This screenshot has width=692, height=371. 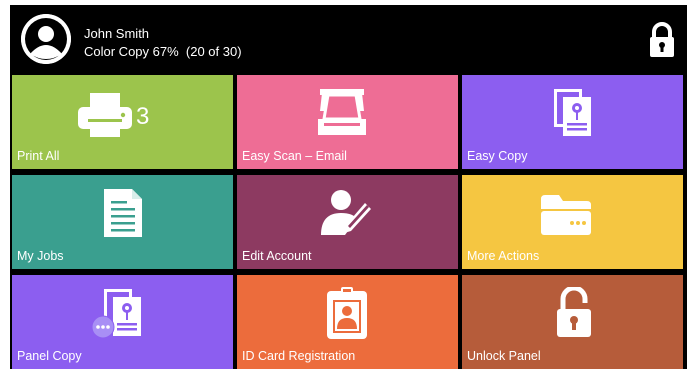 What do you see at coordinates (40, 256) in the screenshot?
I see `tile-label: My Jobs` at bounding box center [40, 256].